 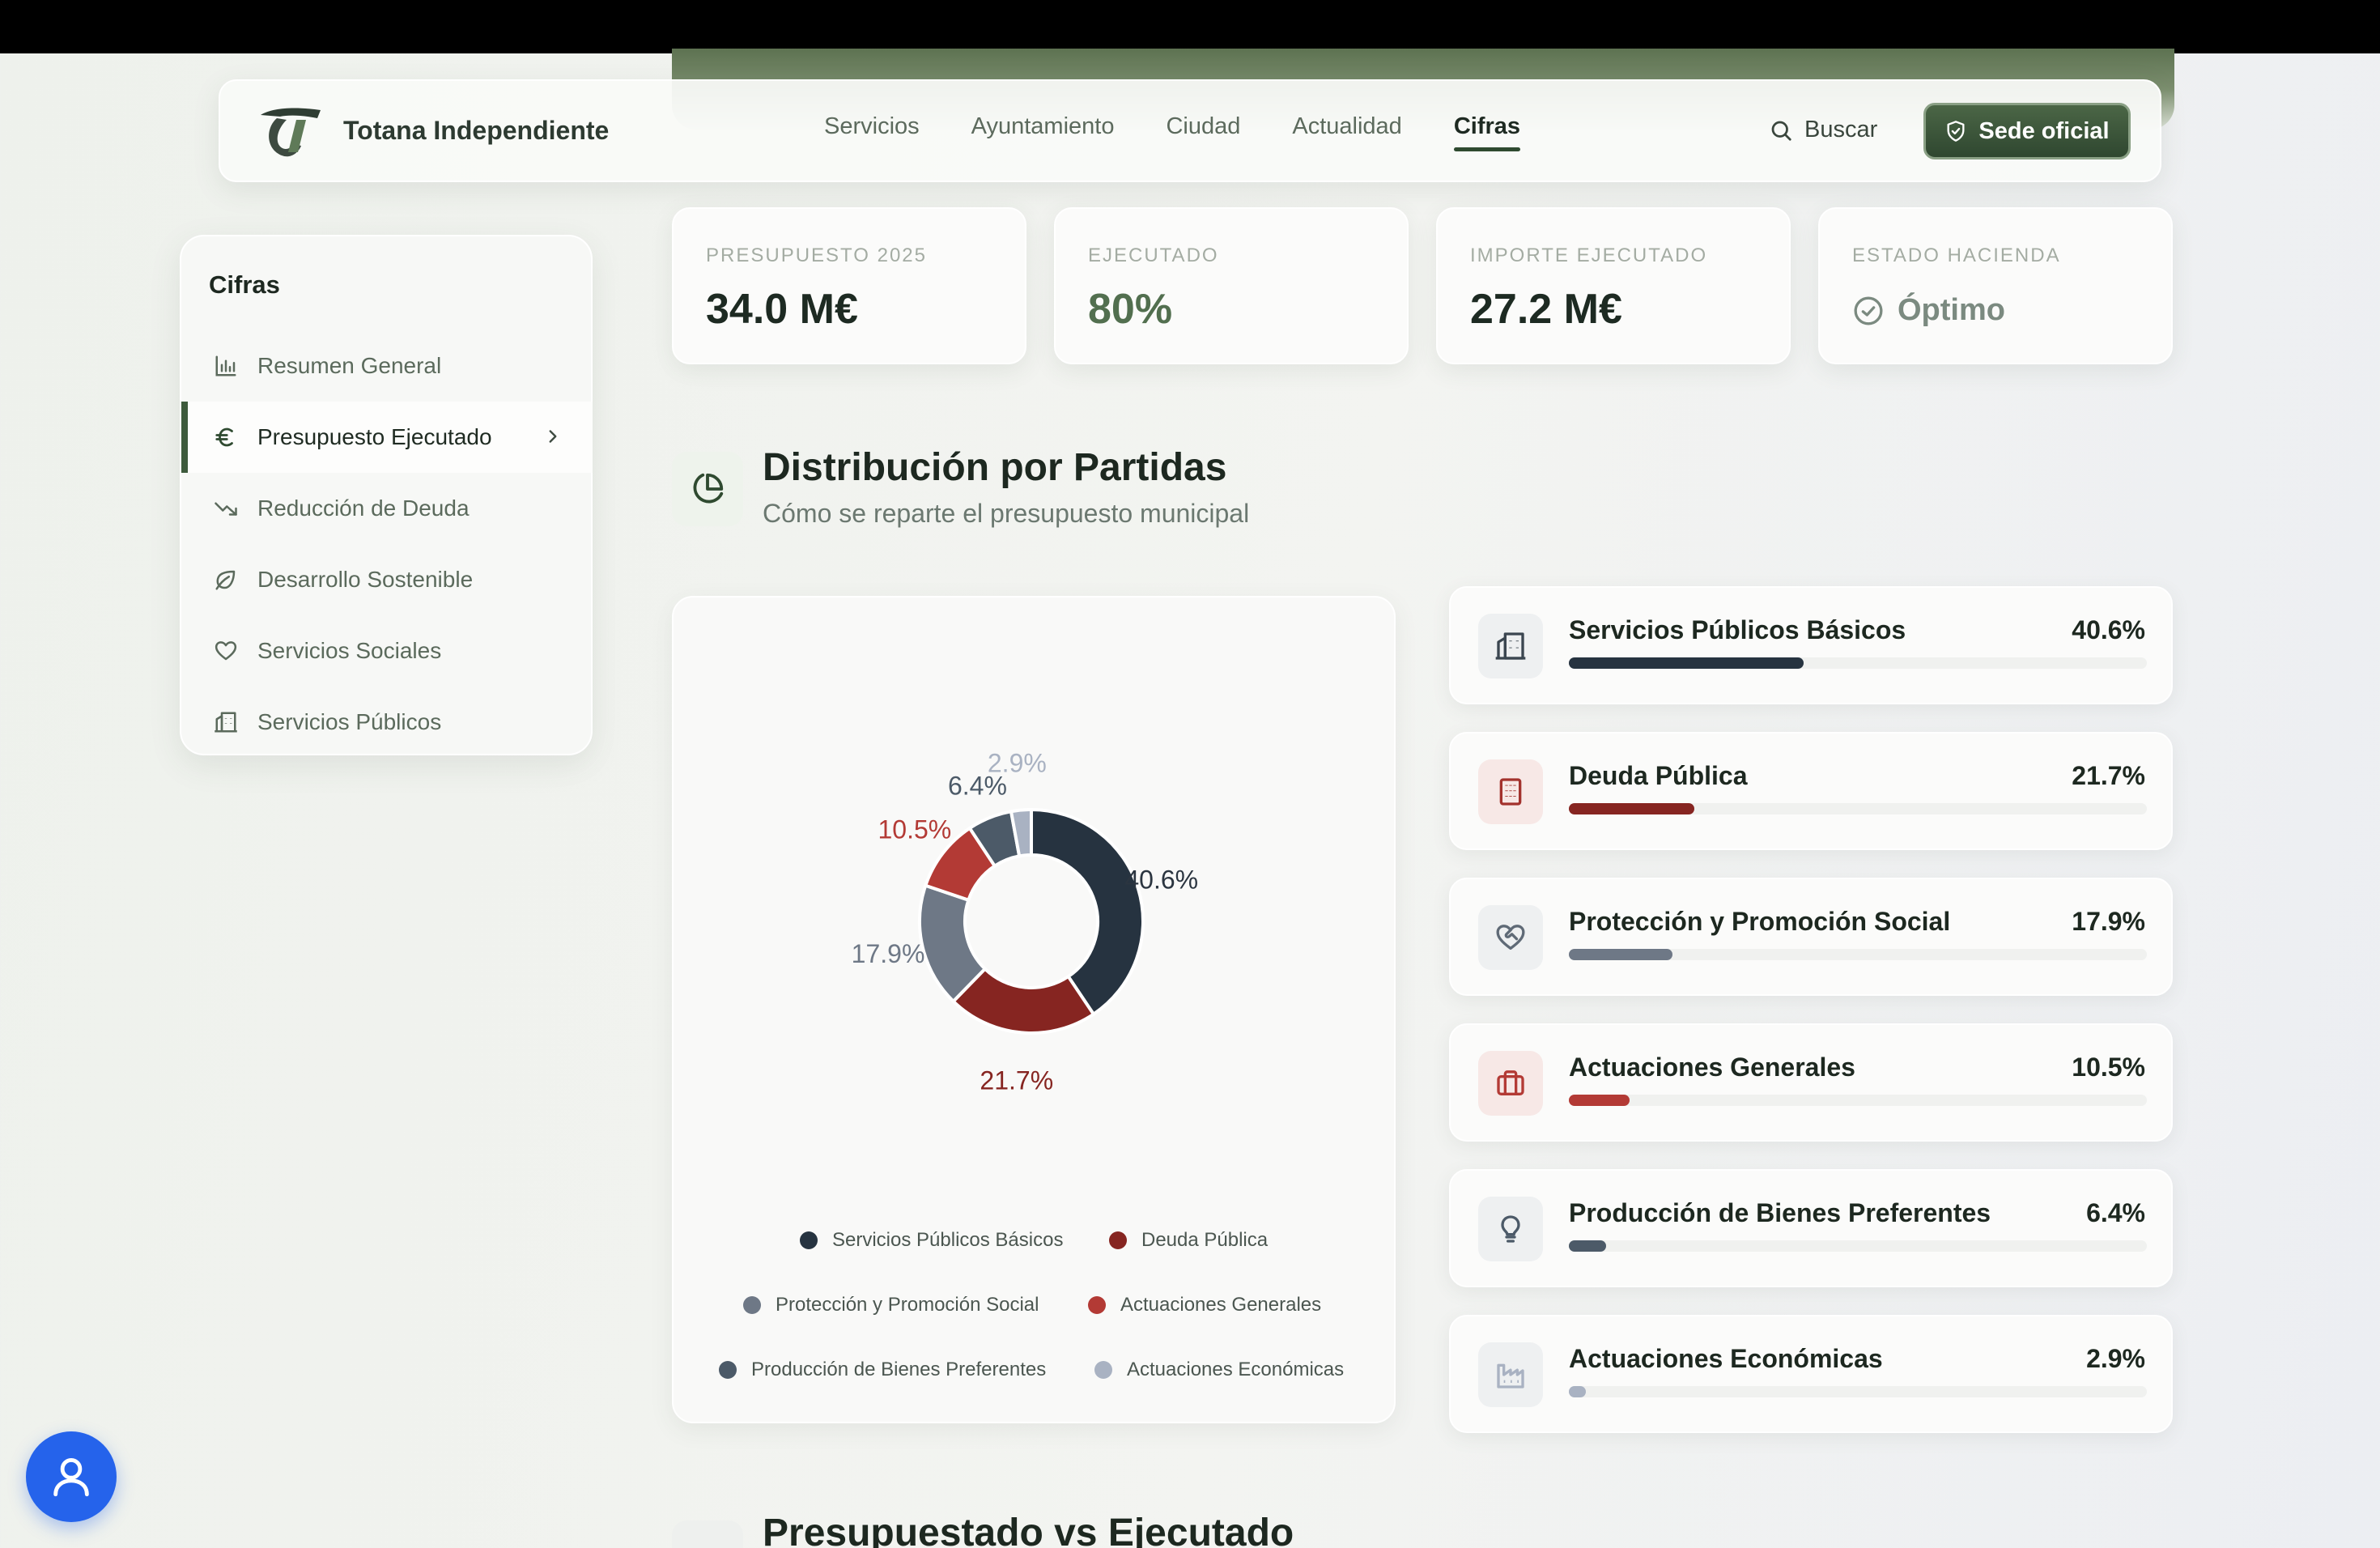 I want to click on legend-label: Actuaciones Económicas, so click(x=1236, y=1370).